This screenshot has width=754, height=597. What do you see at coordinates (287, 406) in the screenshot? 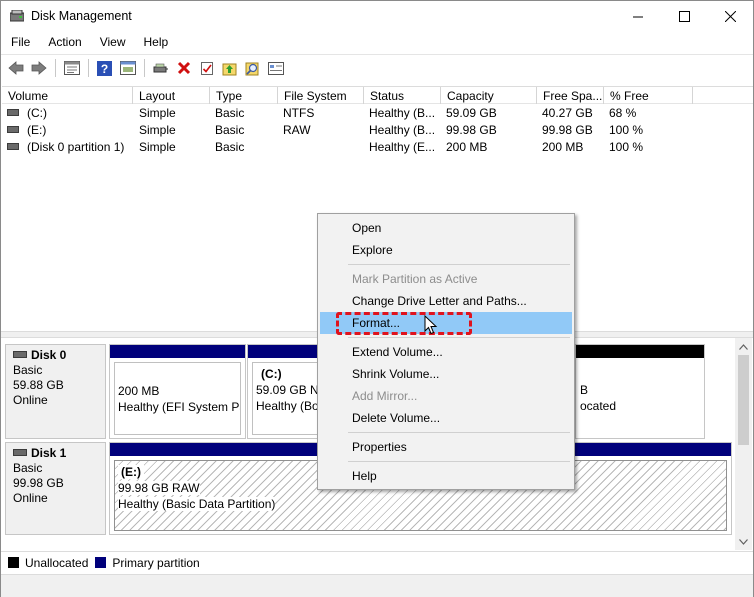
I see `partition-status: Healthy (Bo` at bounding box center [287, 406].